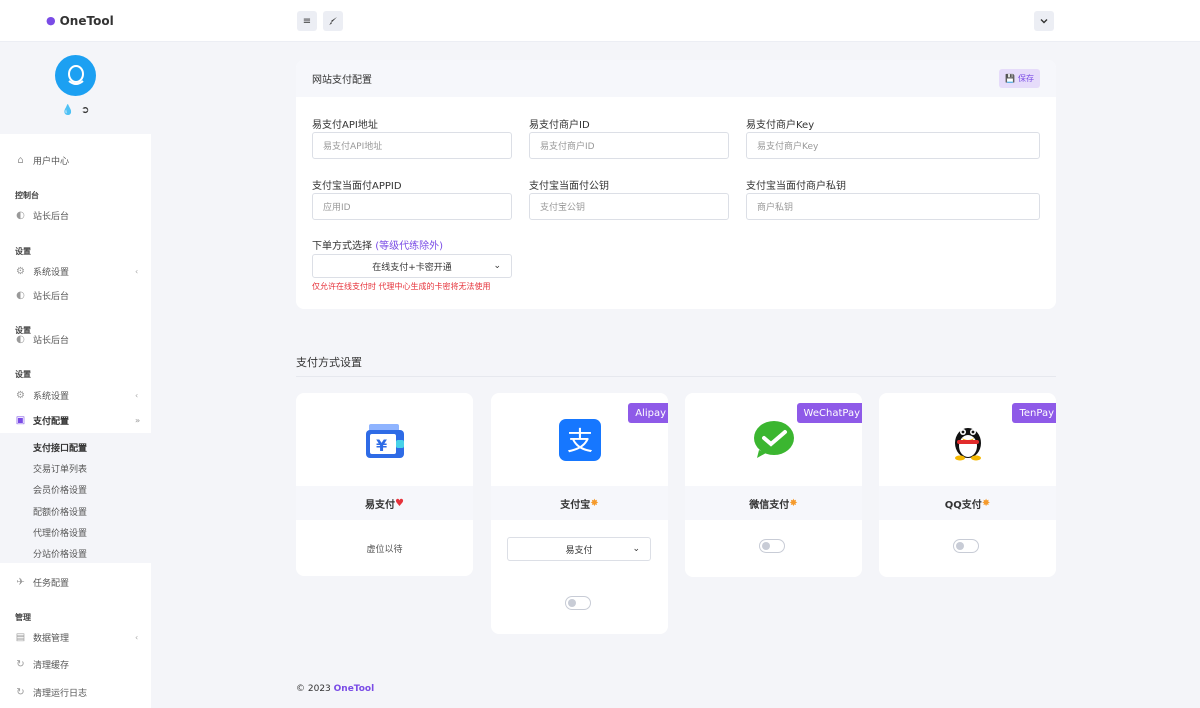 This screenshot has height=708, width=1200. Describe the element at coordinates (20, 160) in the screenshot. I see `home-icon: ⌂` at that location.